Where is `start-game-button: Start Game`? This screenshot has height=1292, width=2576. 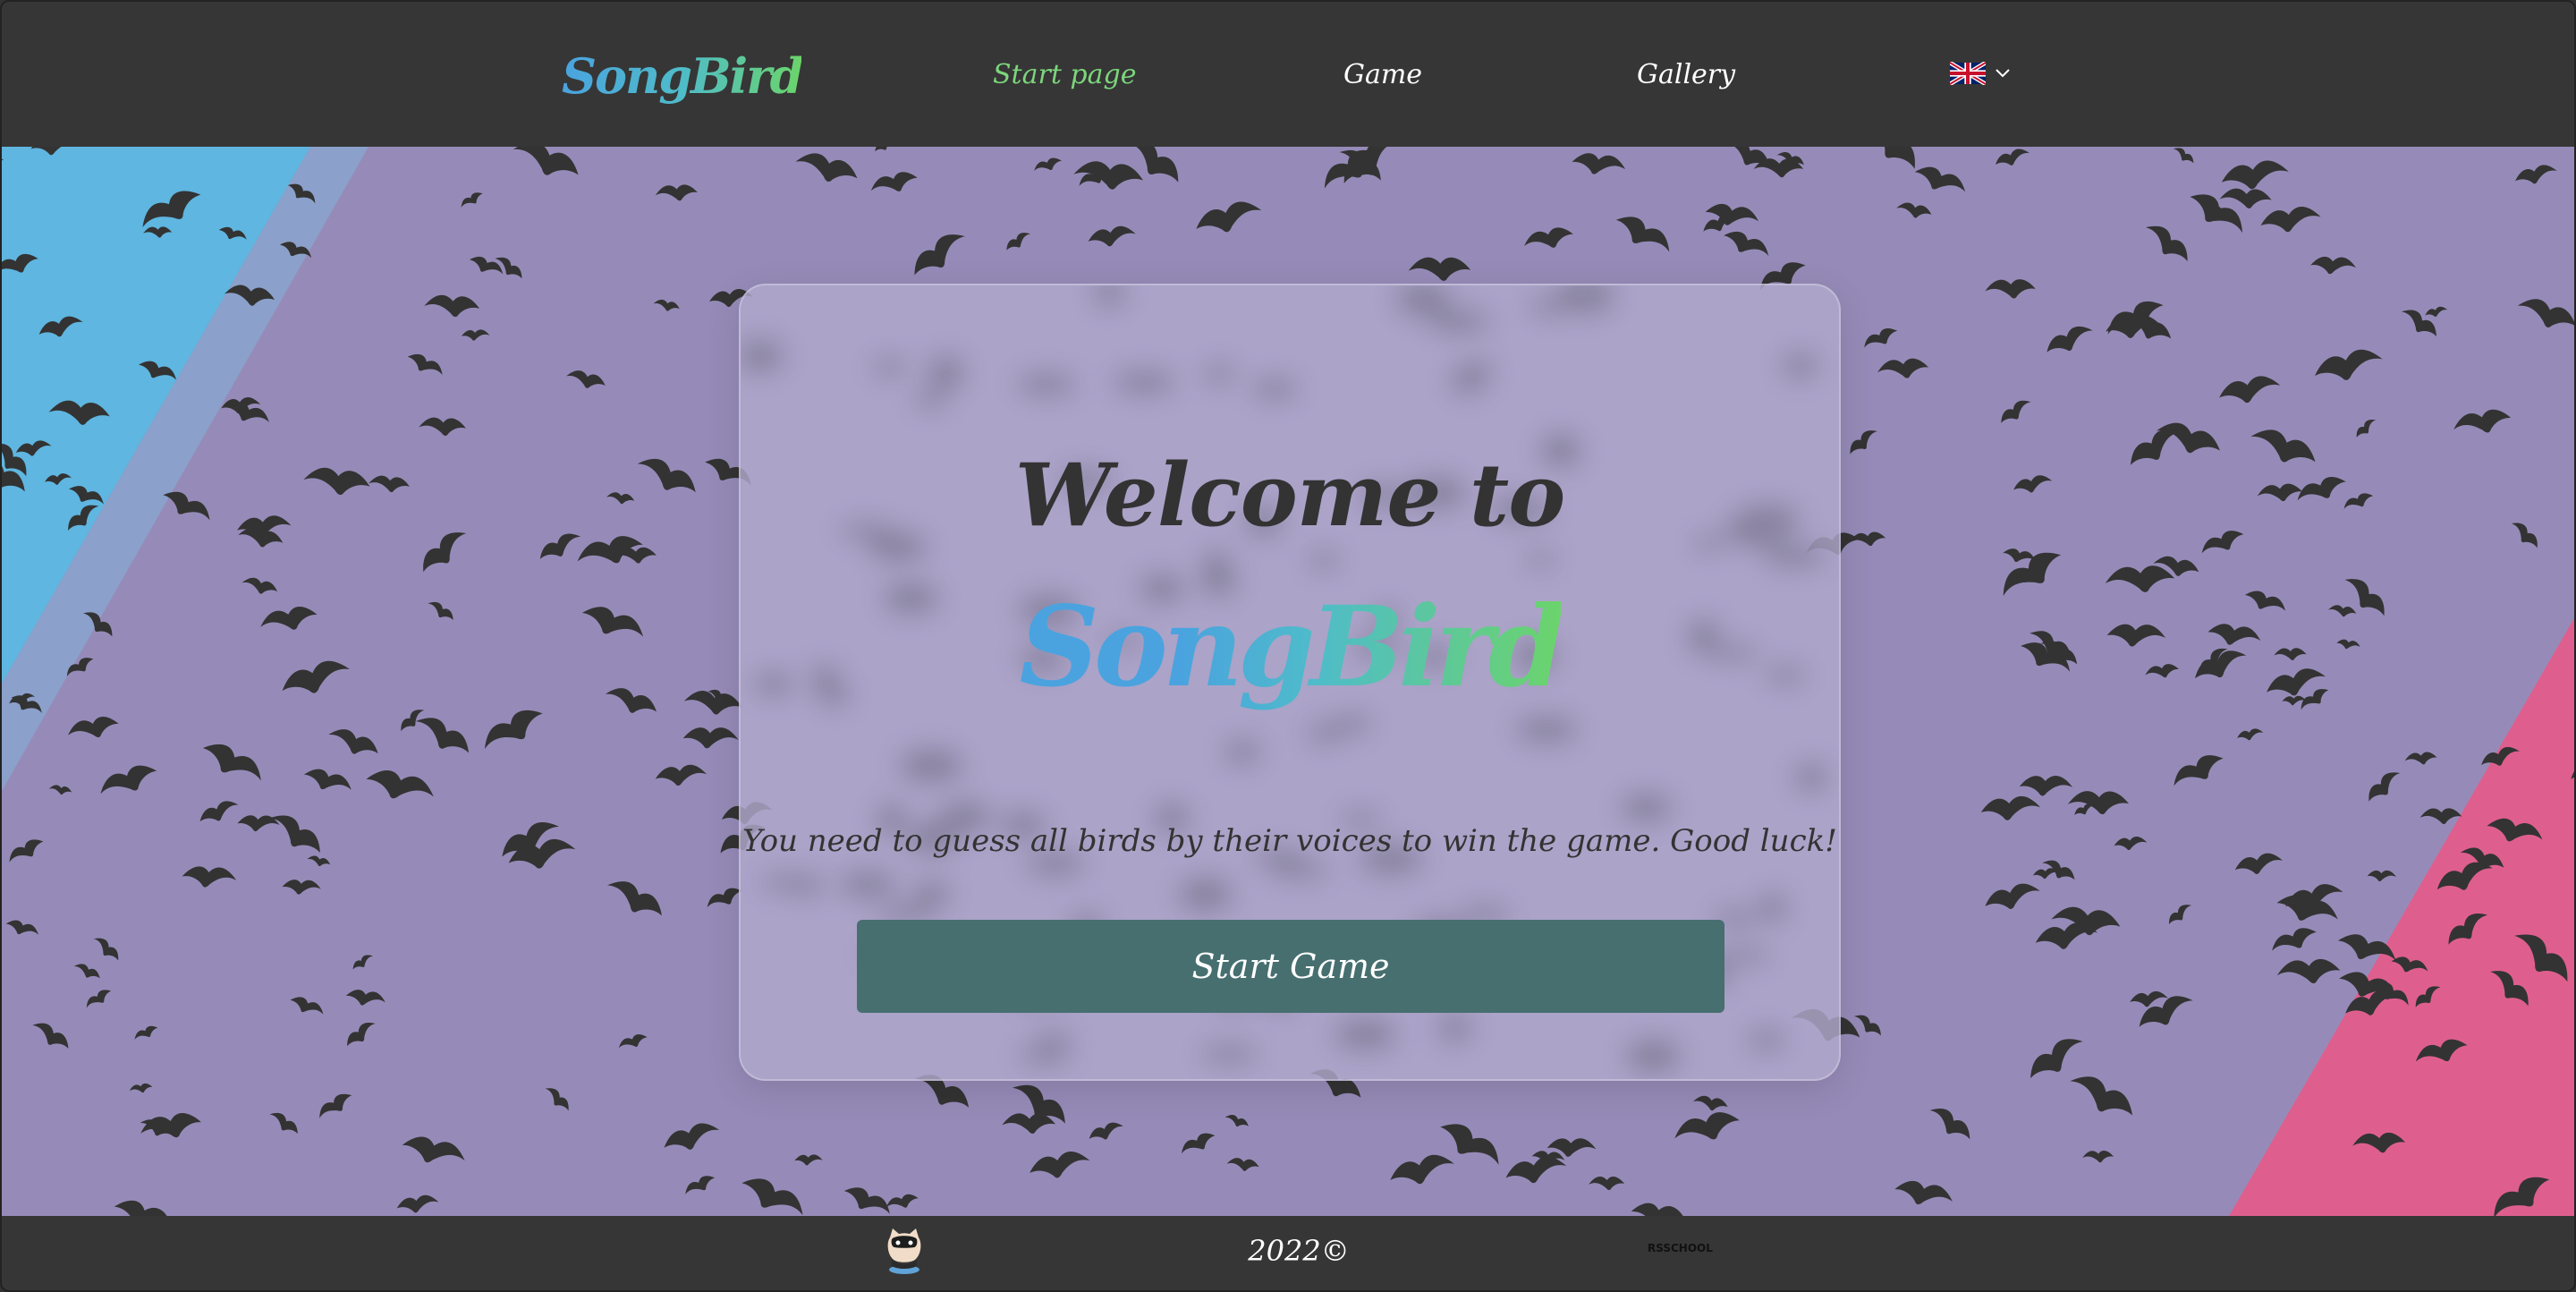
start-game-button: Start Game is located at coordinates (1290, 966).